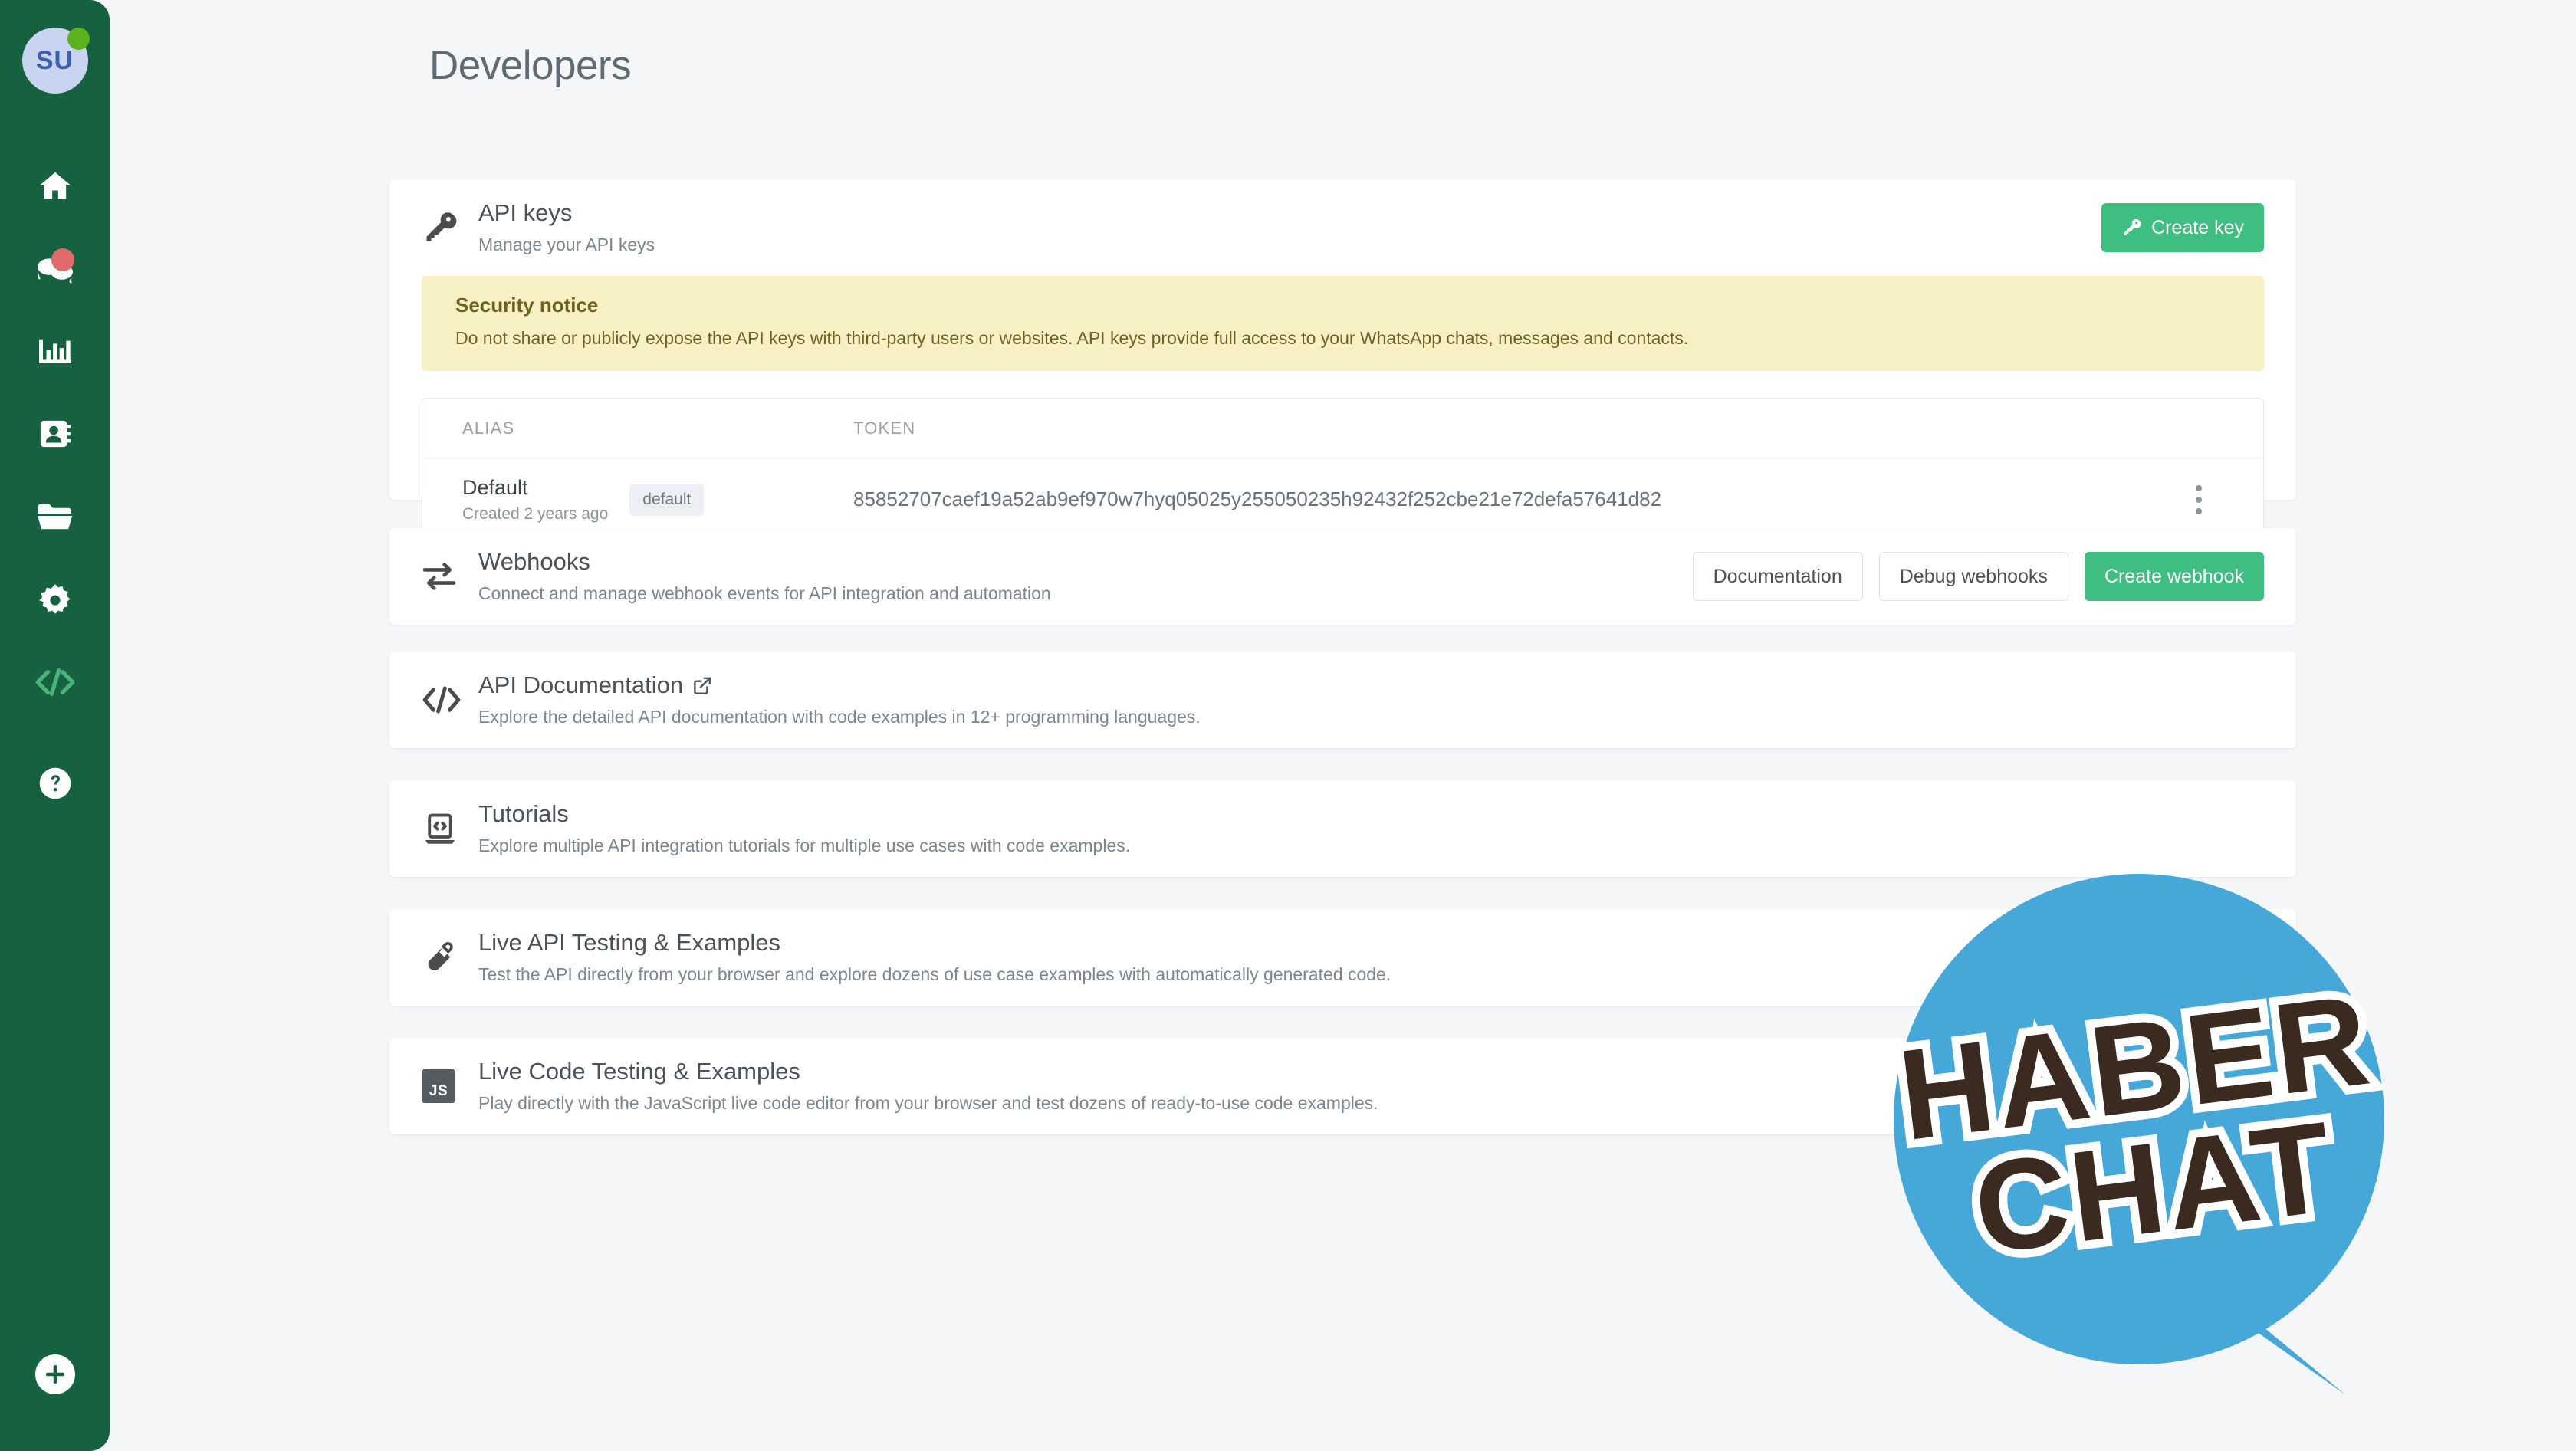 The height and width of the screenshot is (1451, 2576). Describe the element at coordinates (527, 305) in the screenshot. I see `security-notice-title: Security notice` at that location.